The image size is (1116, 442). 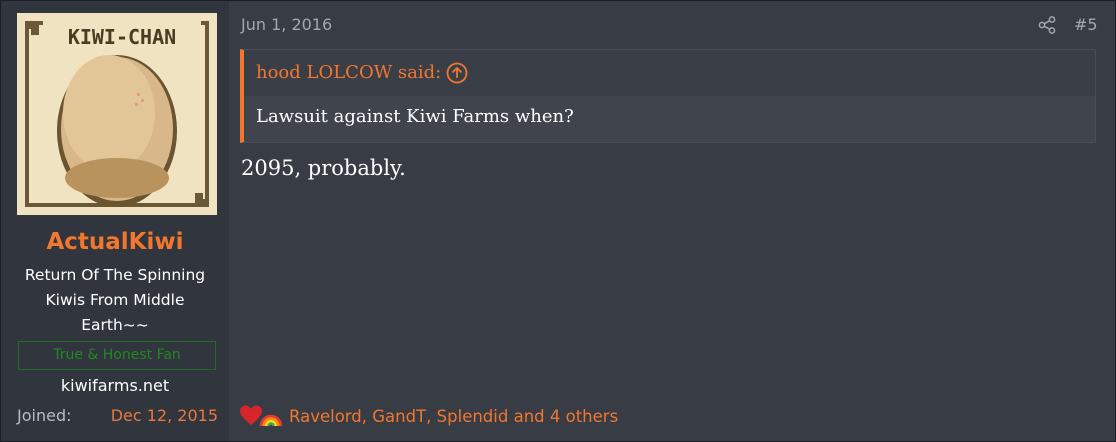 I want to click on avatar-caption: KIWI-CHAN, so click(x=122, y=37).